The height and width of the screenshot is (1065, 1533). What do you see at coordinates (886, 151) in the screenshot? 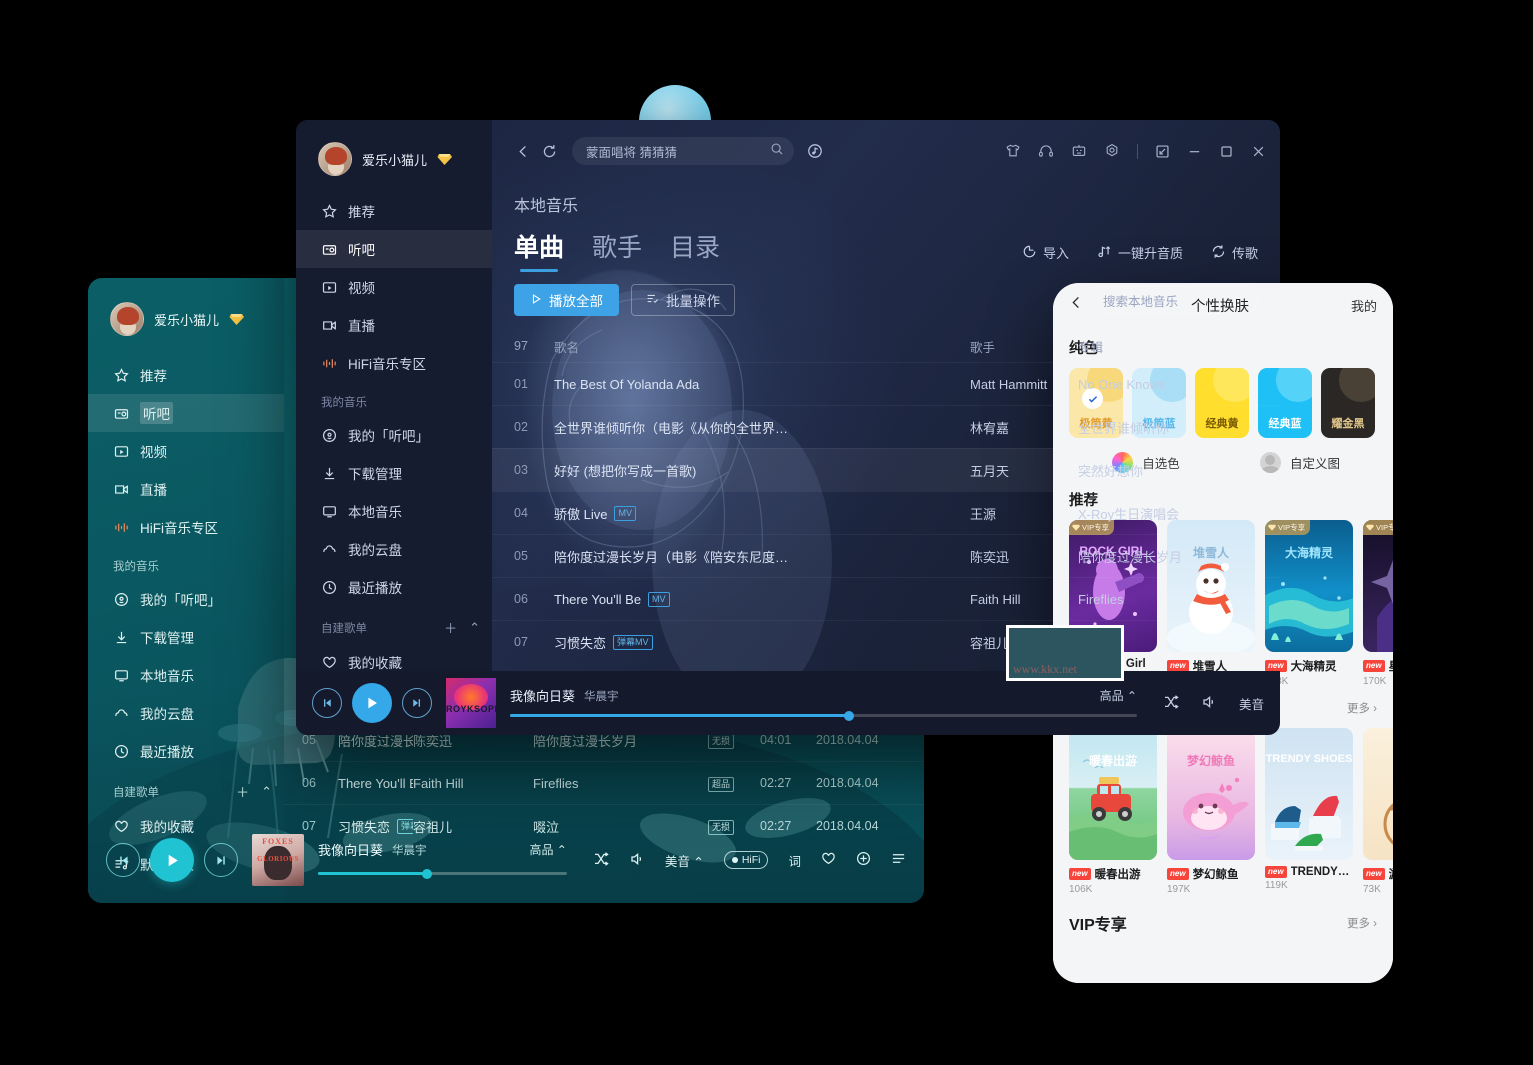
I see `front-titlebar` at bounding box center [886, 151].